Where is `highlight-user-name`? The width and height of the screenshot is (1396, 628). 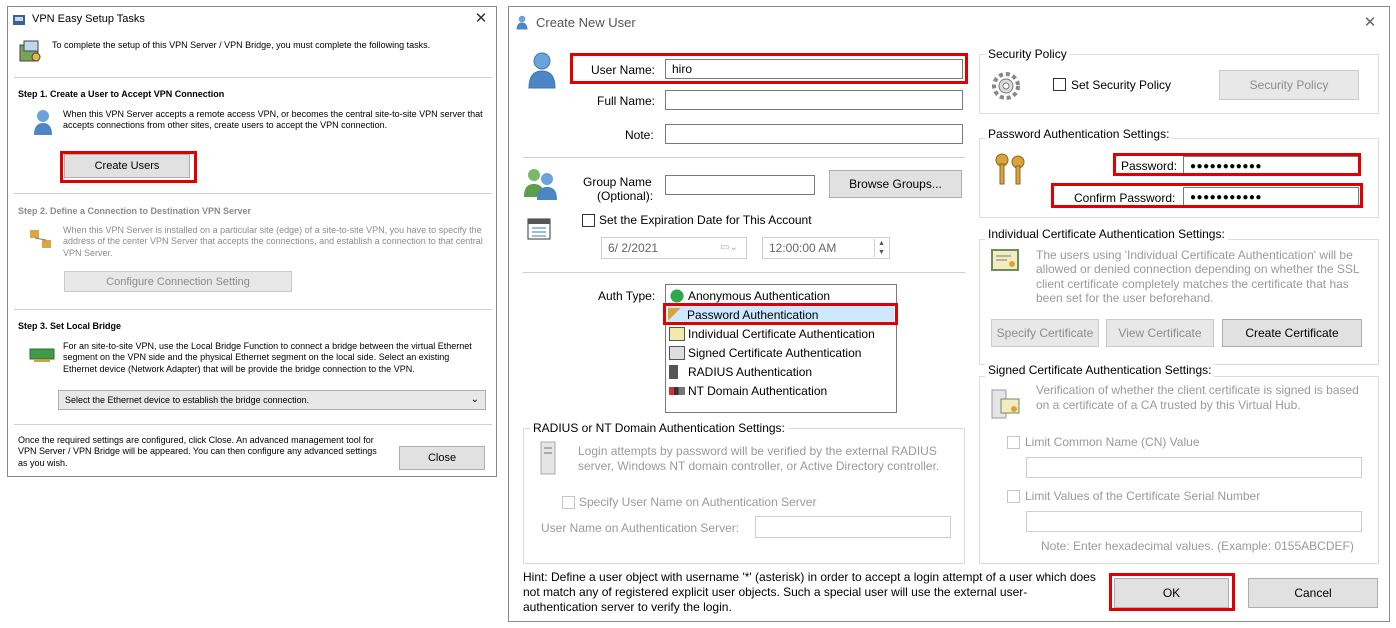
highlight-user-name is located at coordinates (769, 68).